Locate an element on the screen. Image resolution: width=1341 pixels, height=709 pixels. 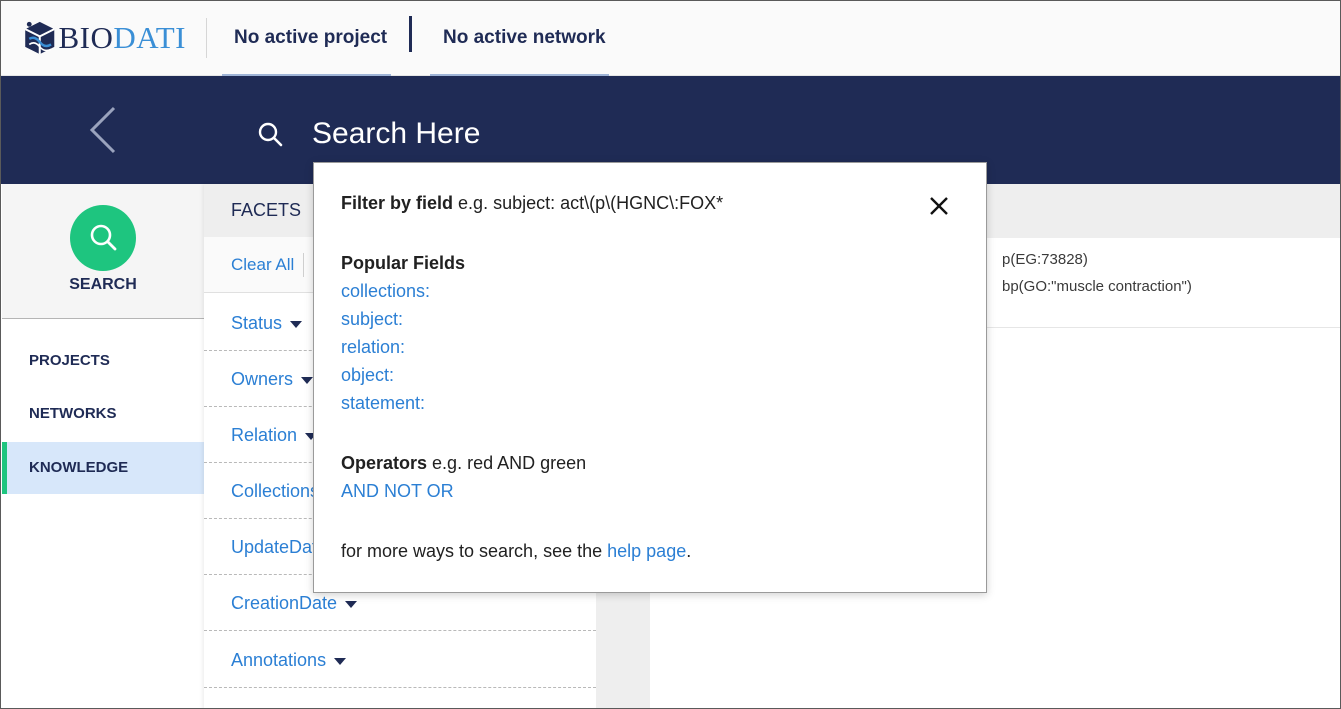
facet-label: Owners is located at coordinates (262, 379).